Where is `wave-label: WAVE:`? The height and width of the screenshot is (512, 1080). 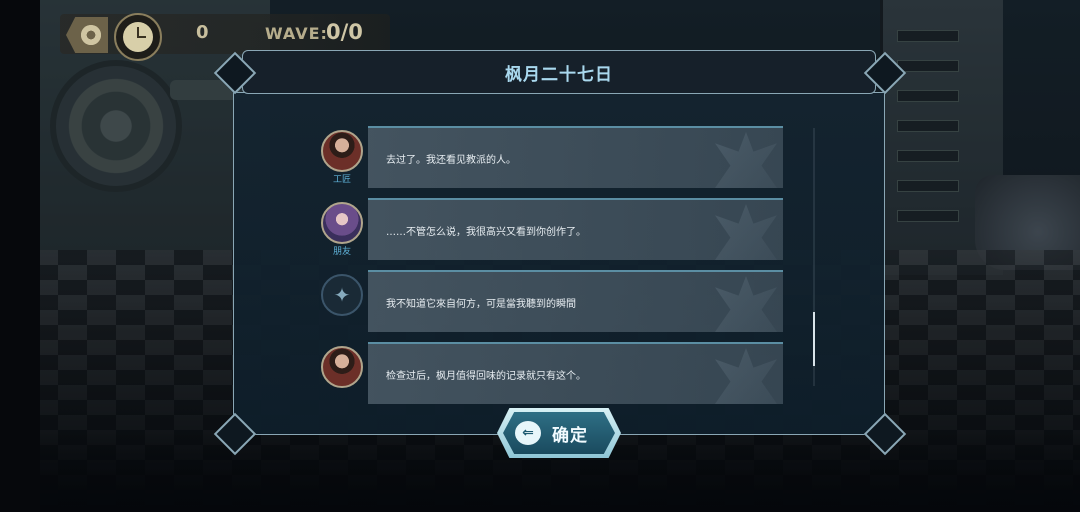
wave-label: WAVE: is located at coordinates (296, 33).